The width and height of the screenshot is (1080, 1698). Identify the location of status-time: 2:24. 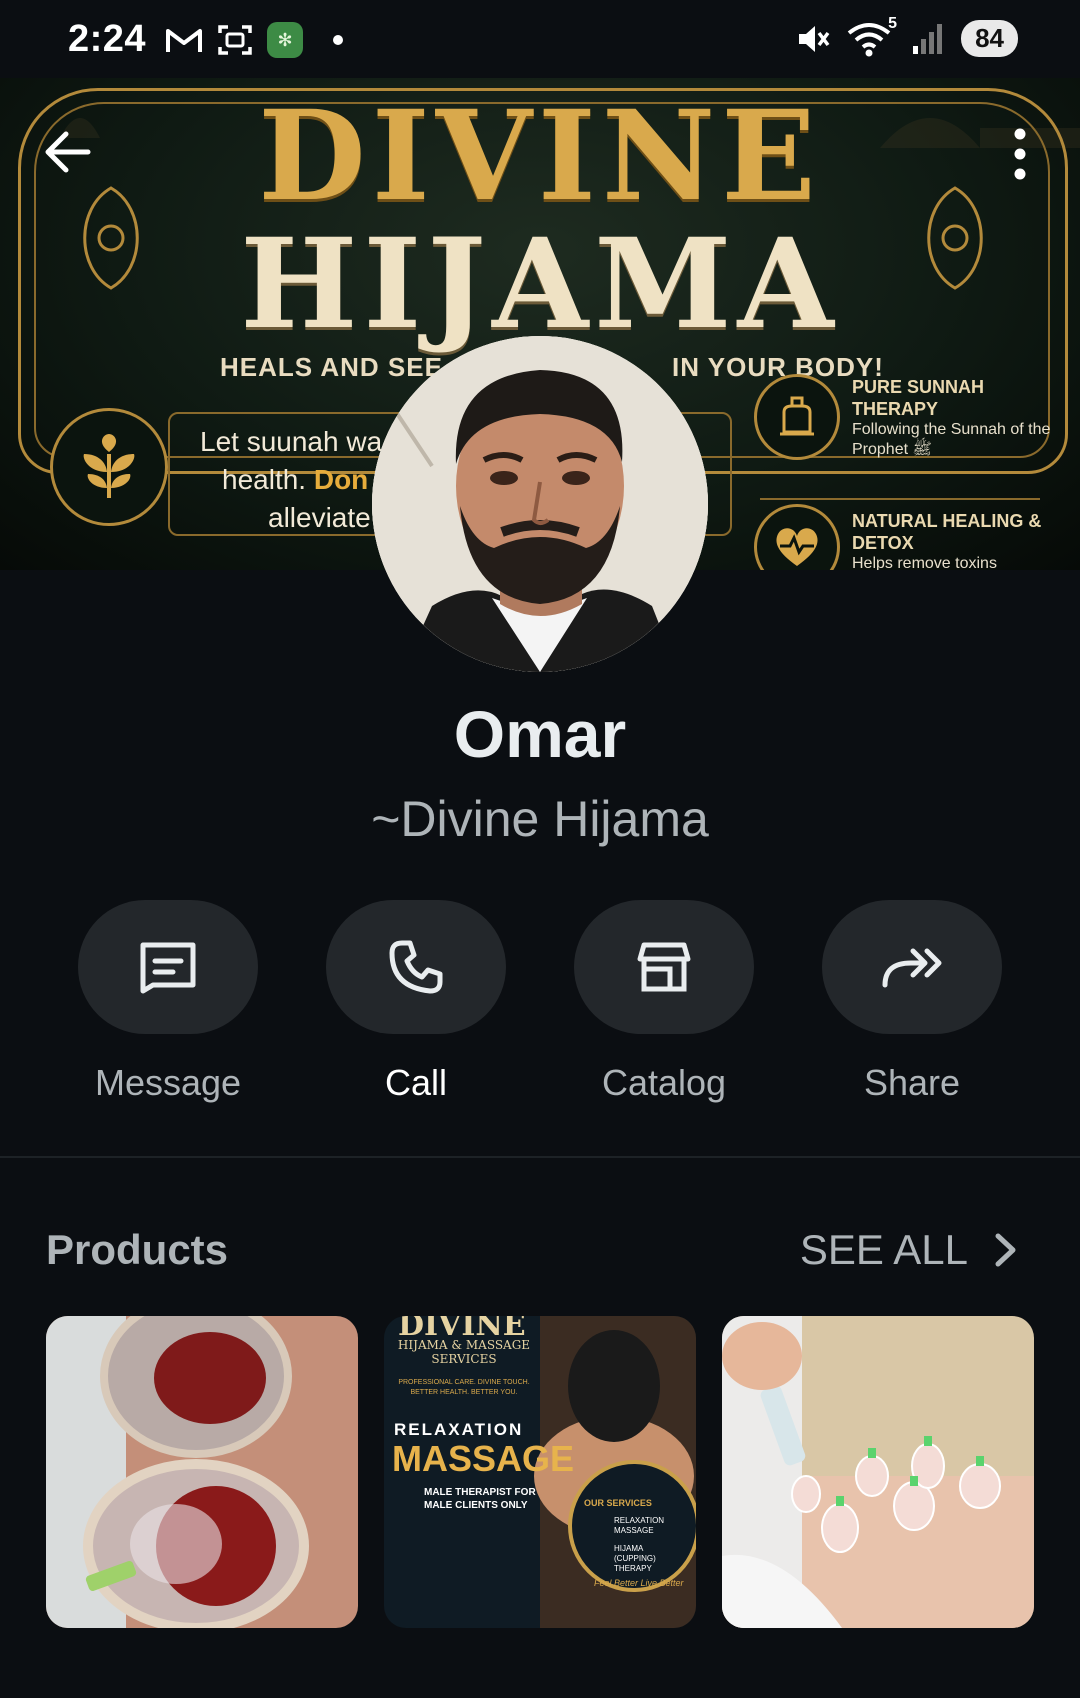
(107, 39).